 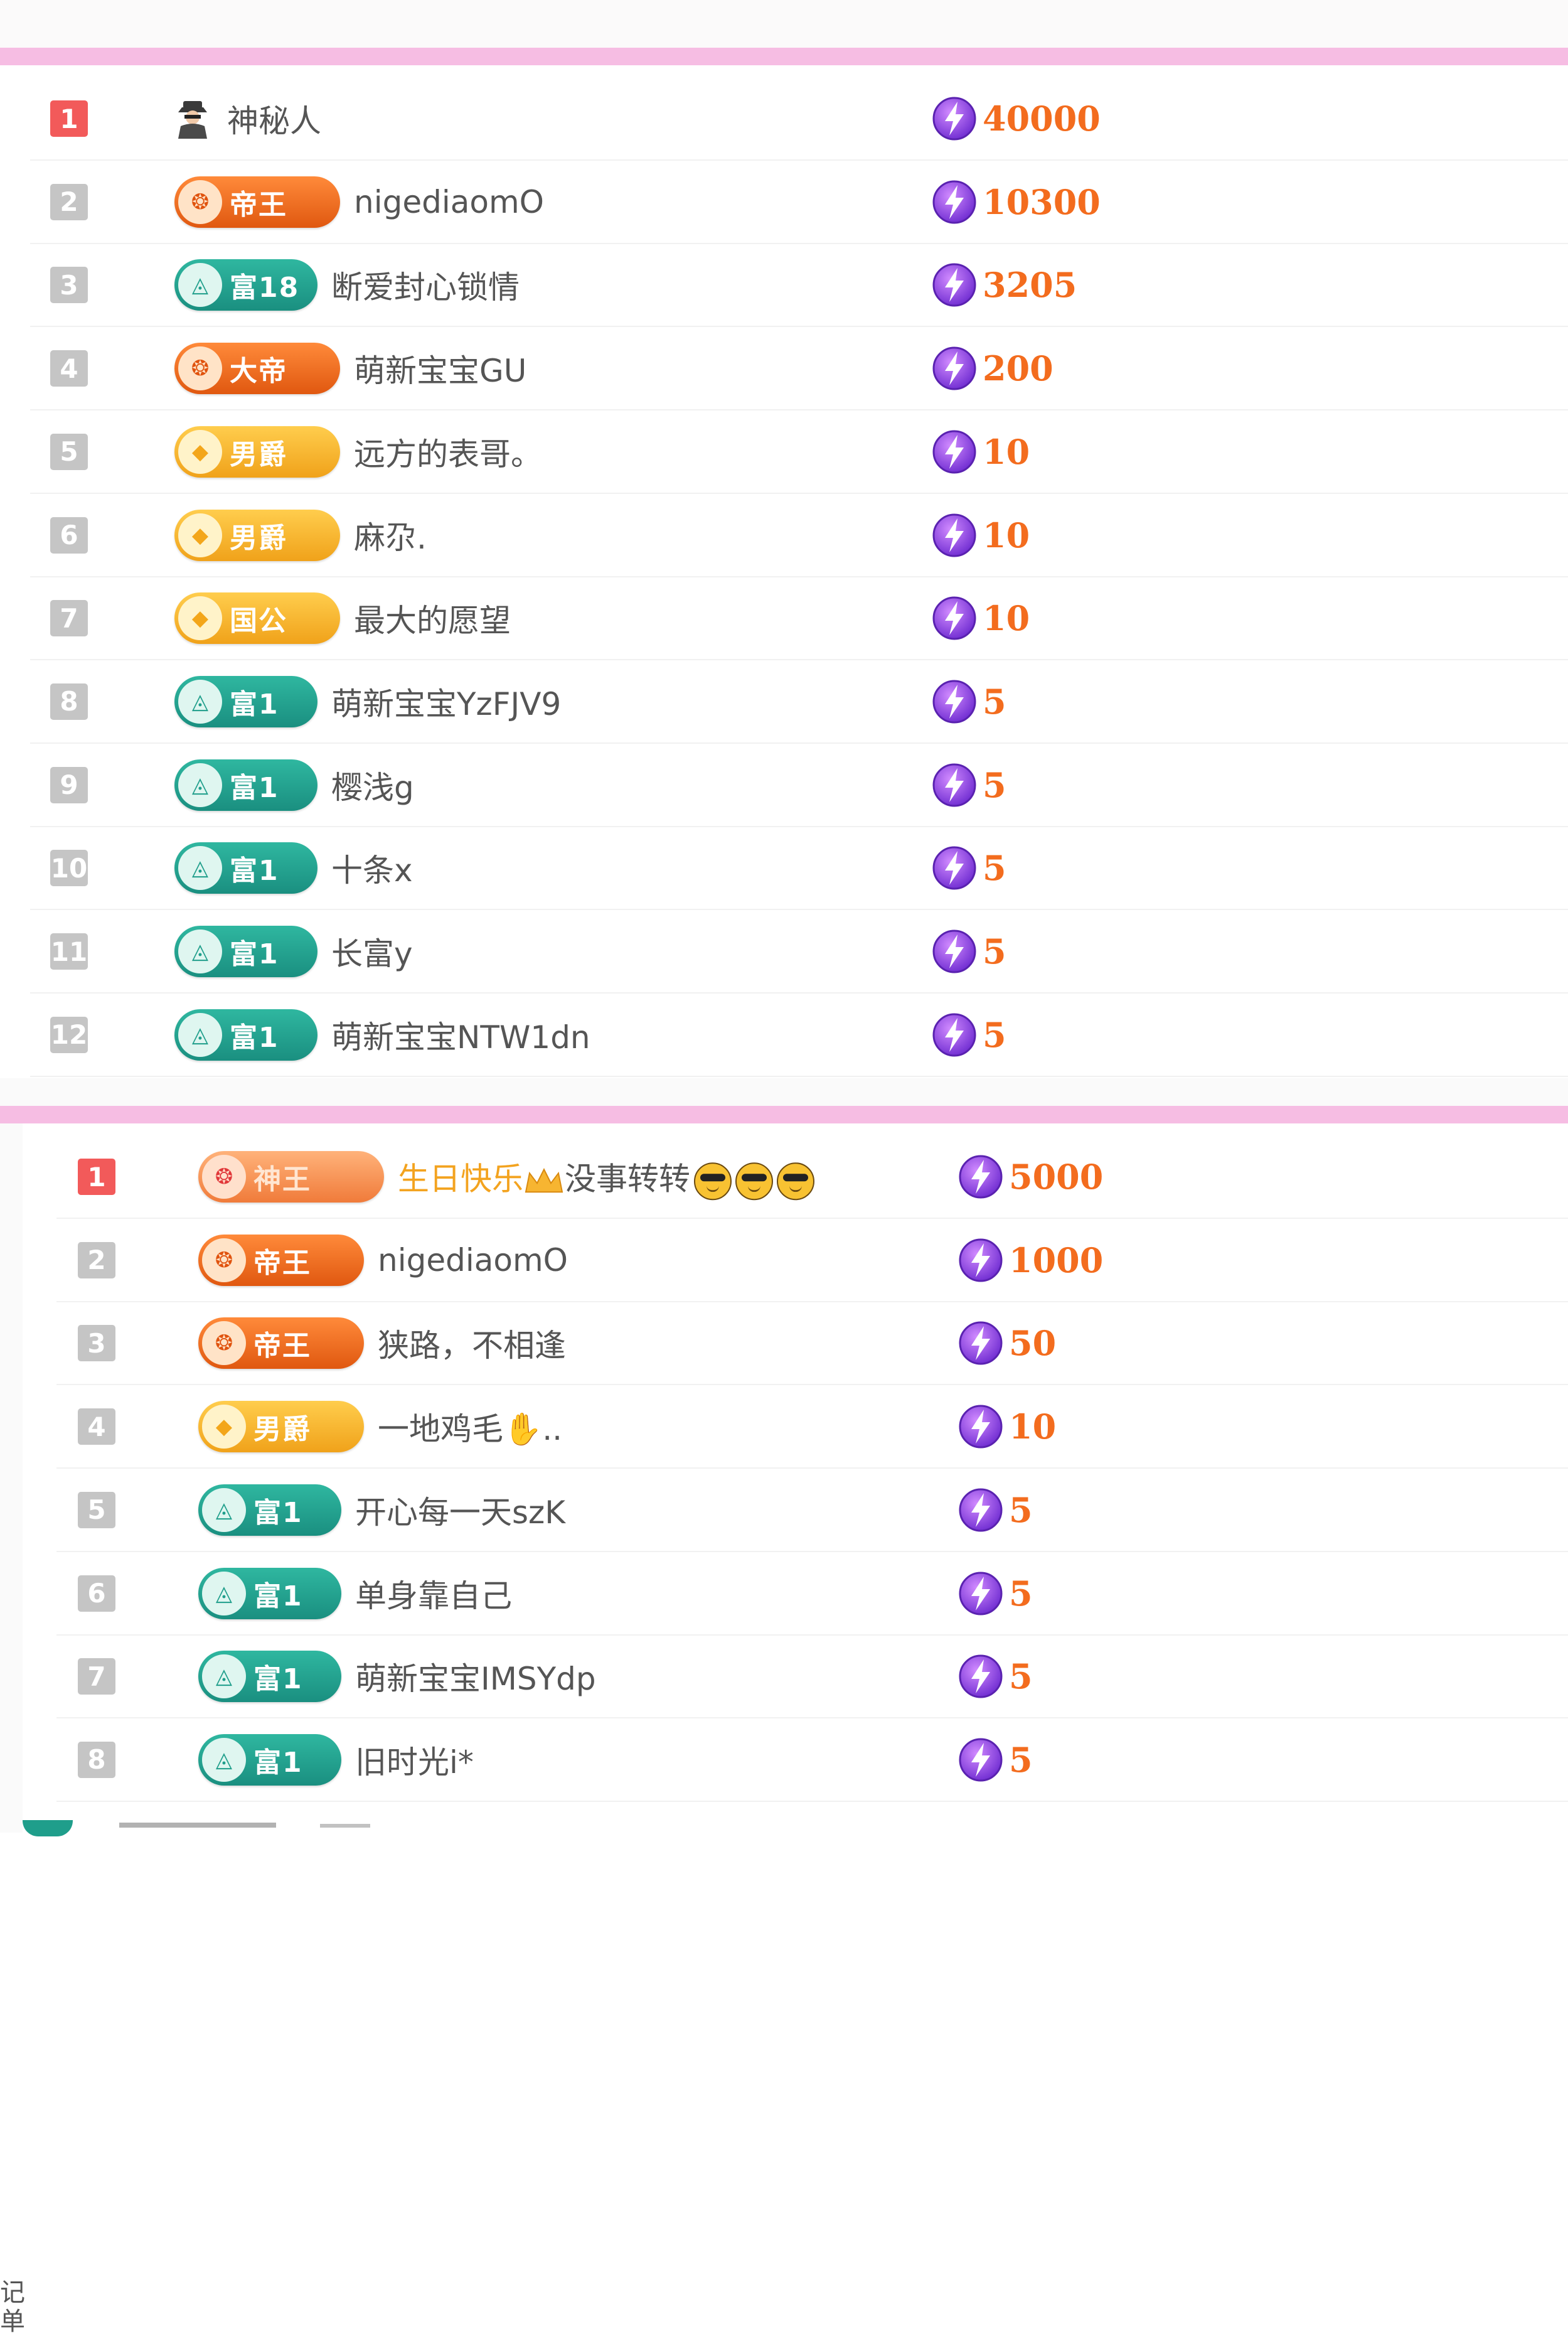 I want to click on leaderboard-row: 4 ❂ 大帝 萌新宝宝GU 200, so click(x=799, y=370).